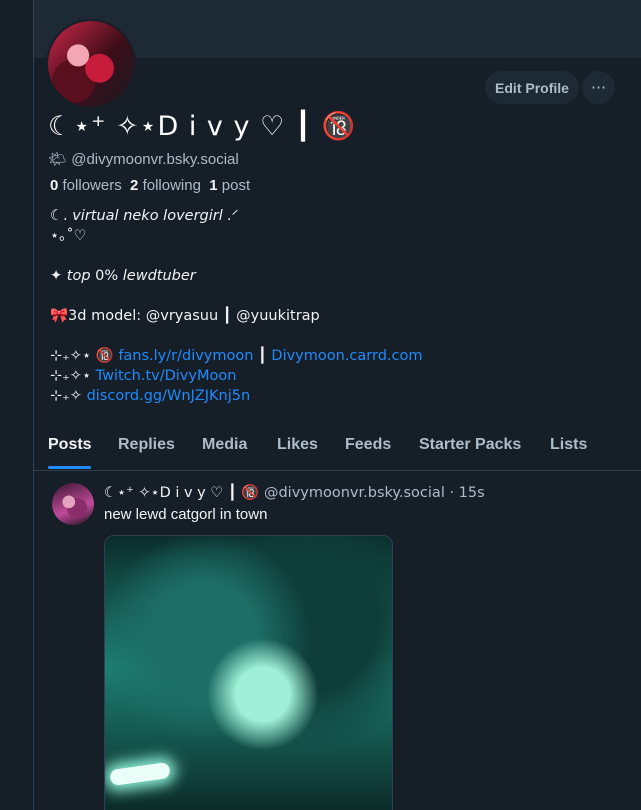  Describe the element at coordinates (186, 514) in the screenshot. I see `post-text: new lewd catgorl in town` at that location.